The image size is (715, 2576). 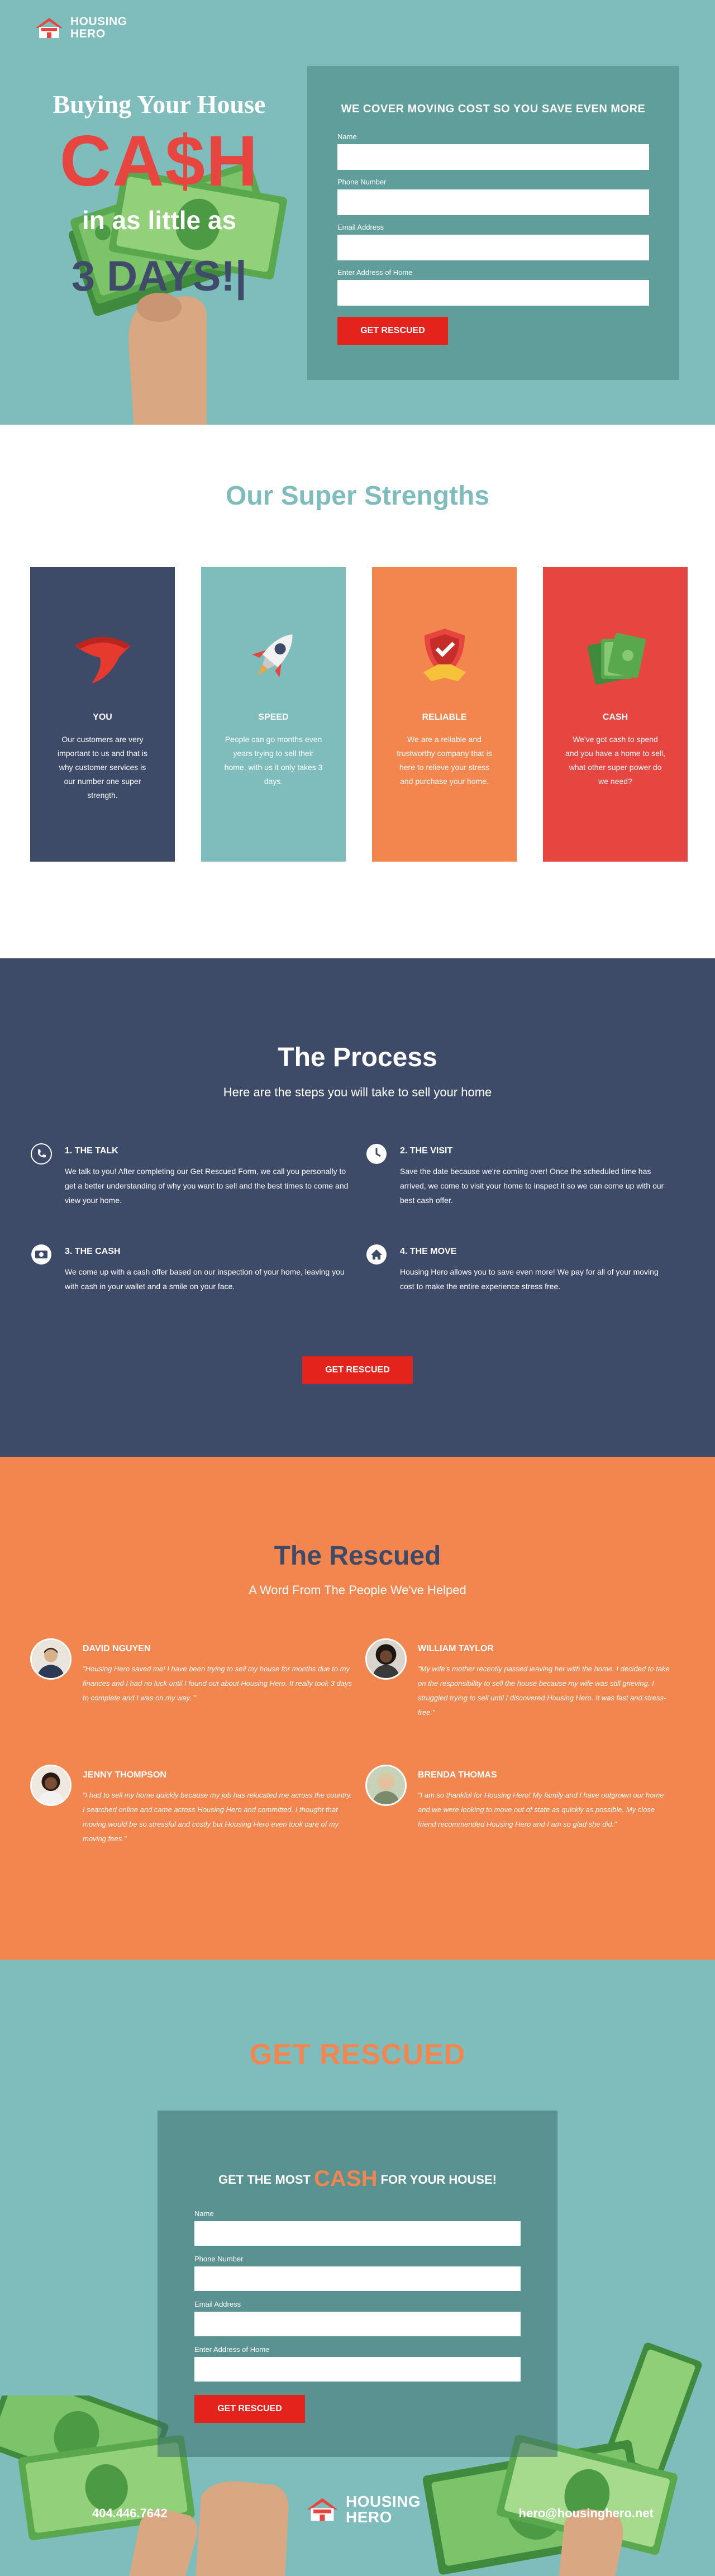 I want to click on cta-heading-post: FOR YOUR HOUSE!, so click(x=438, y=2180).